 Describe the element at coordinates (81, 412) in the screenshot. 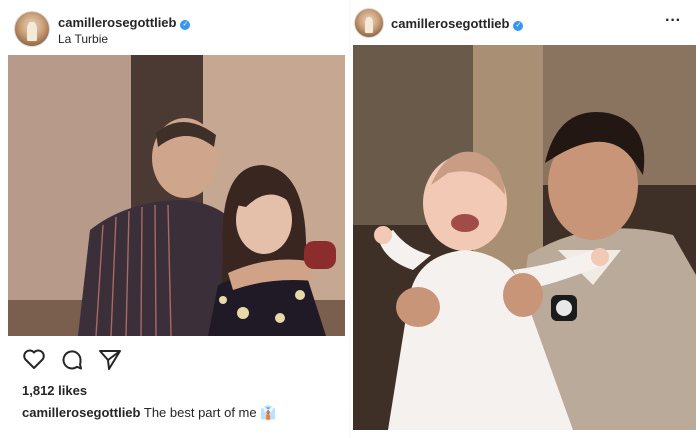

I see `caption-username: camillerosegottlieb` at that location.